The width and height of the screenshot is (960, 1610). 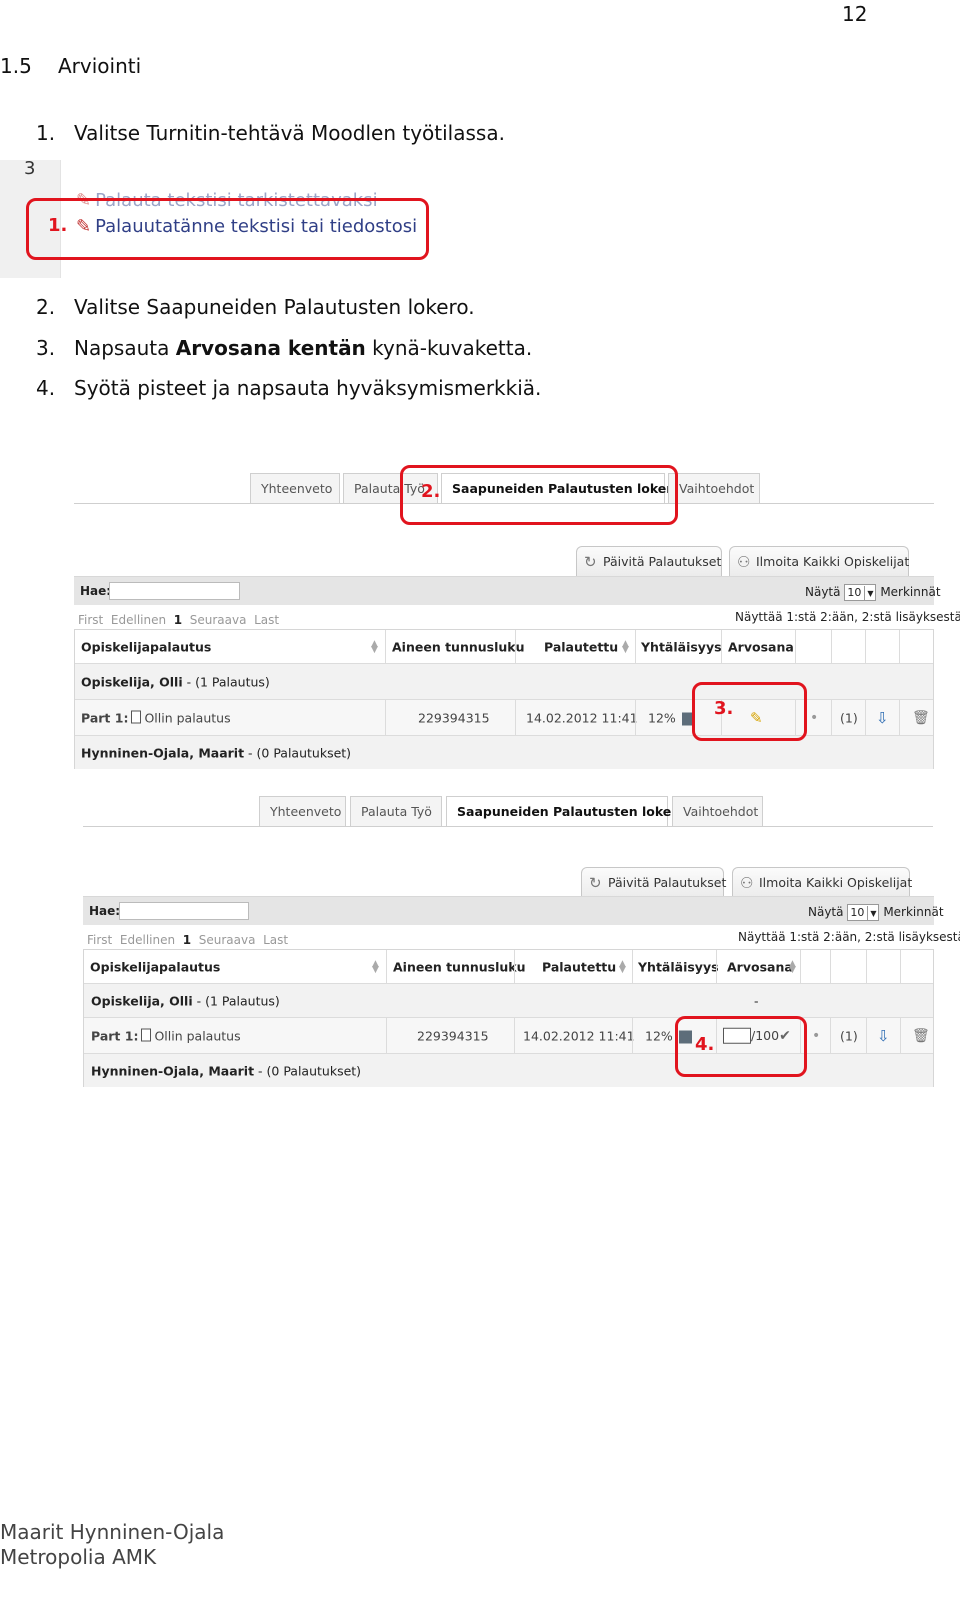 What do you see at coordinates (78, 1557) in the screenshot?
I see `footer-org: Metropolia AMK` at bounding box center [78, 1557].